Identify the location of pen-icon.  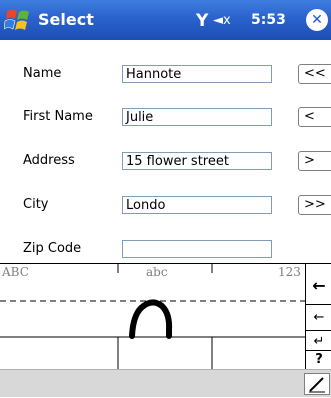
(317, 385).